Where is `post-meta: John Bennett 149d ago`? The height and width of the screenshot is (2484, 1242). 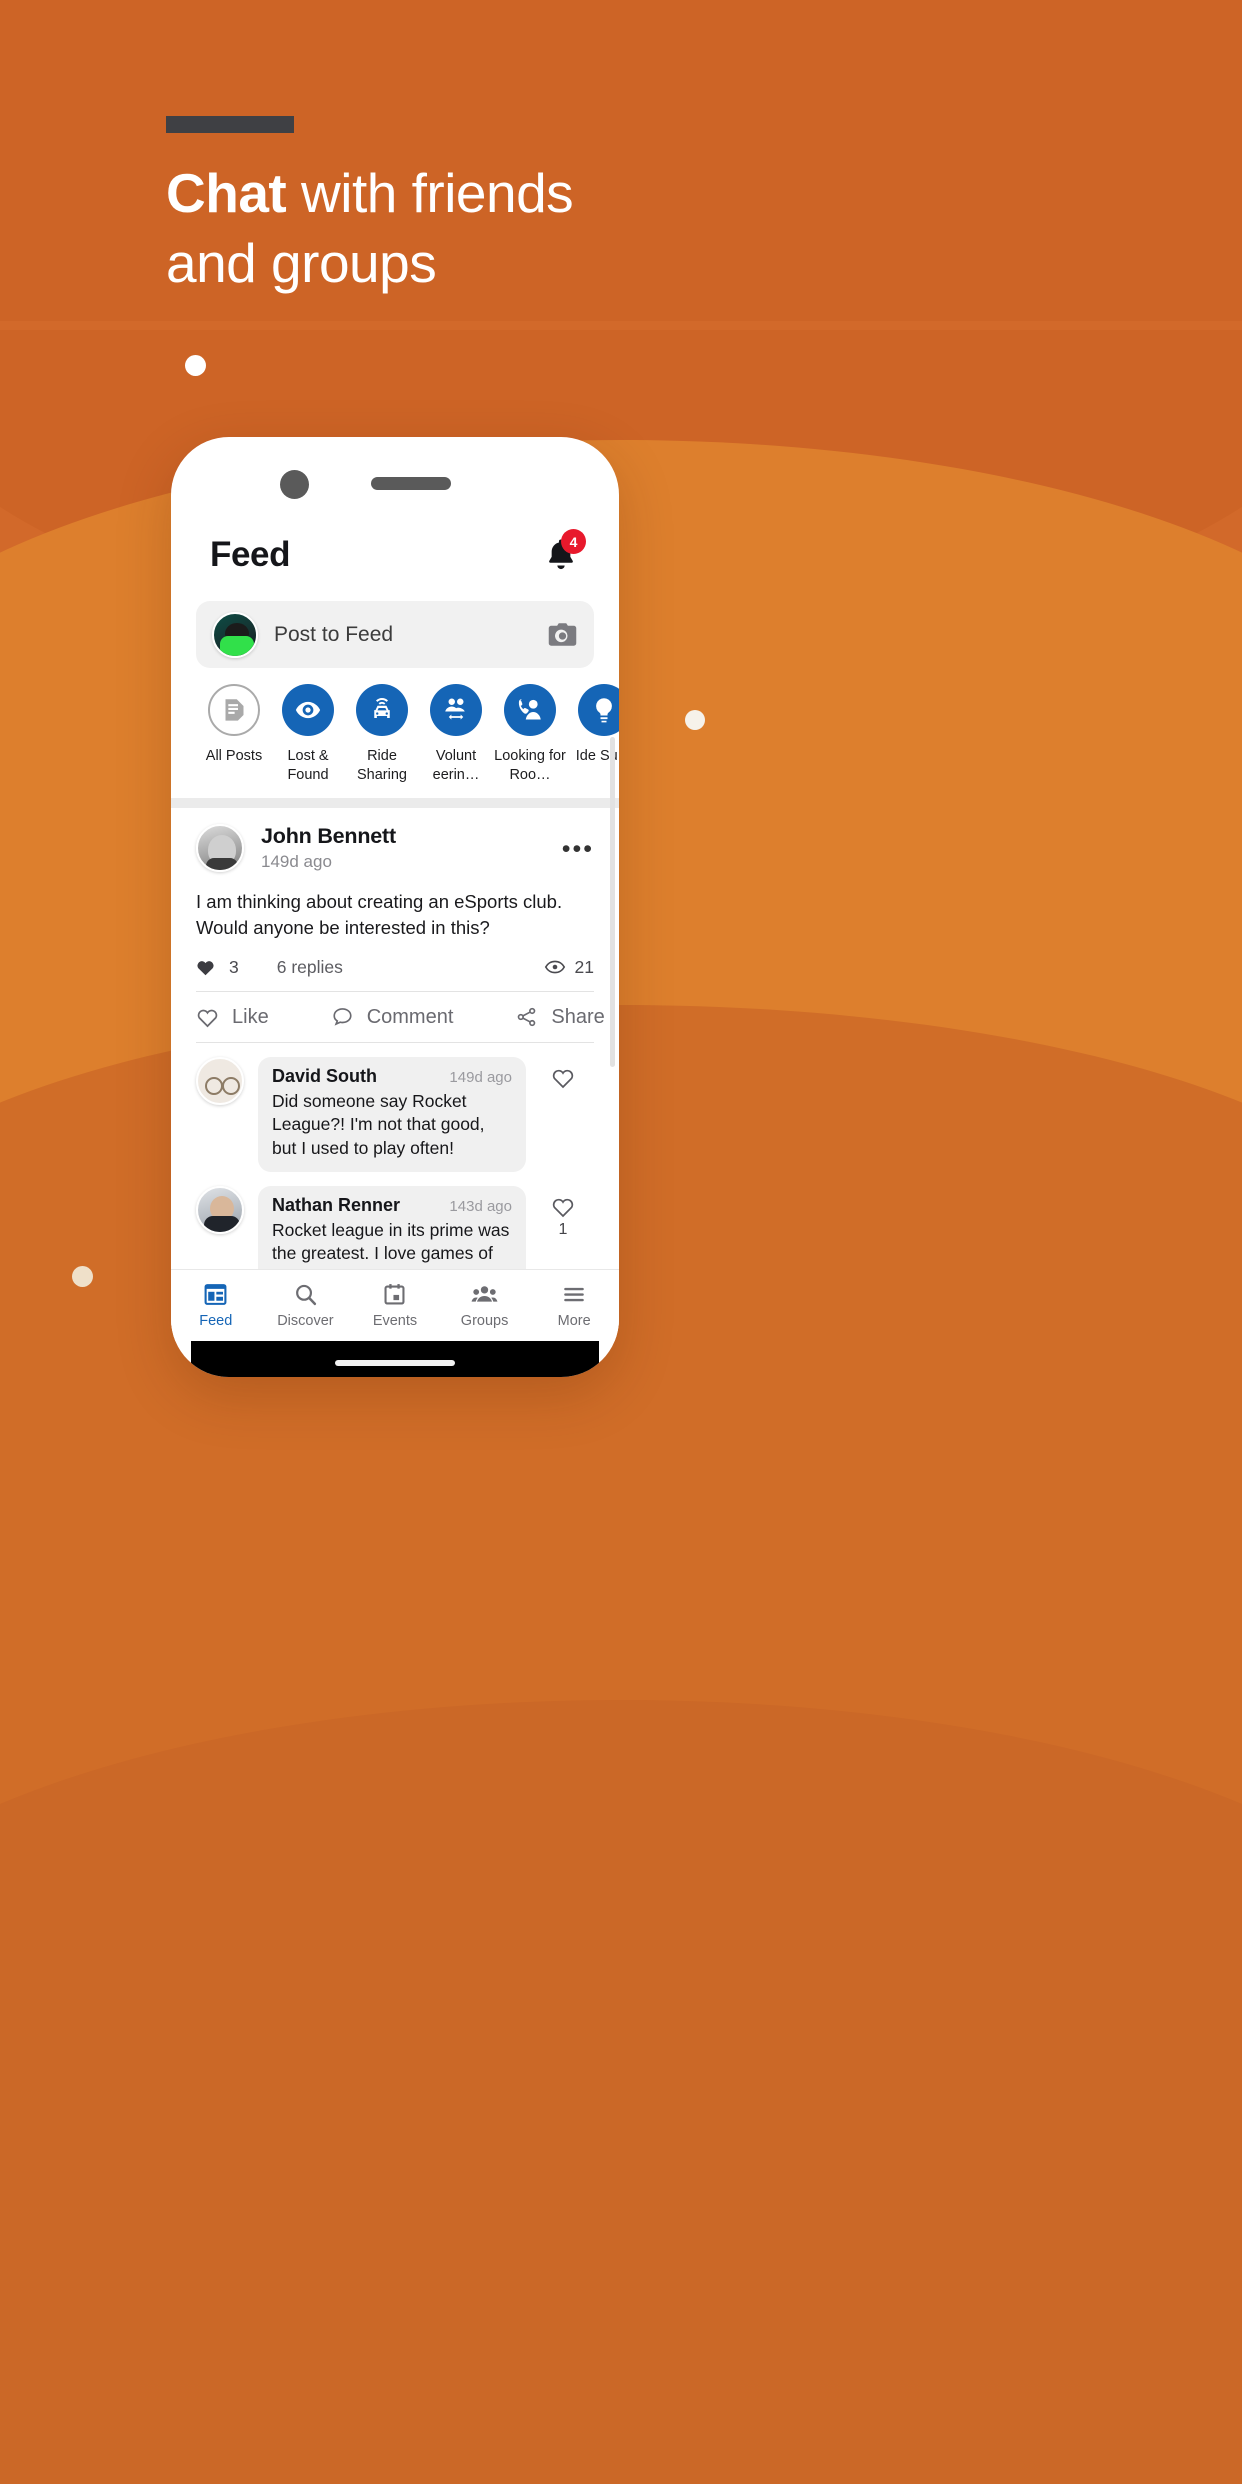
post-meta: John Bennett 149d ago is located at coordinates (403, 848).